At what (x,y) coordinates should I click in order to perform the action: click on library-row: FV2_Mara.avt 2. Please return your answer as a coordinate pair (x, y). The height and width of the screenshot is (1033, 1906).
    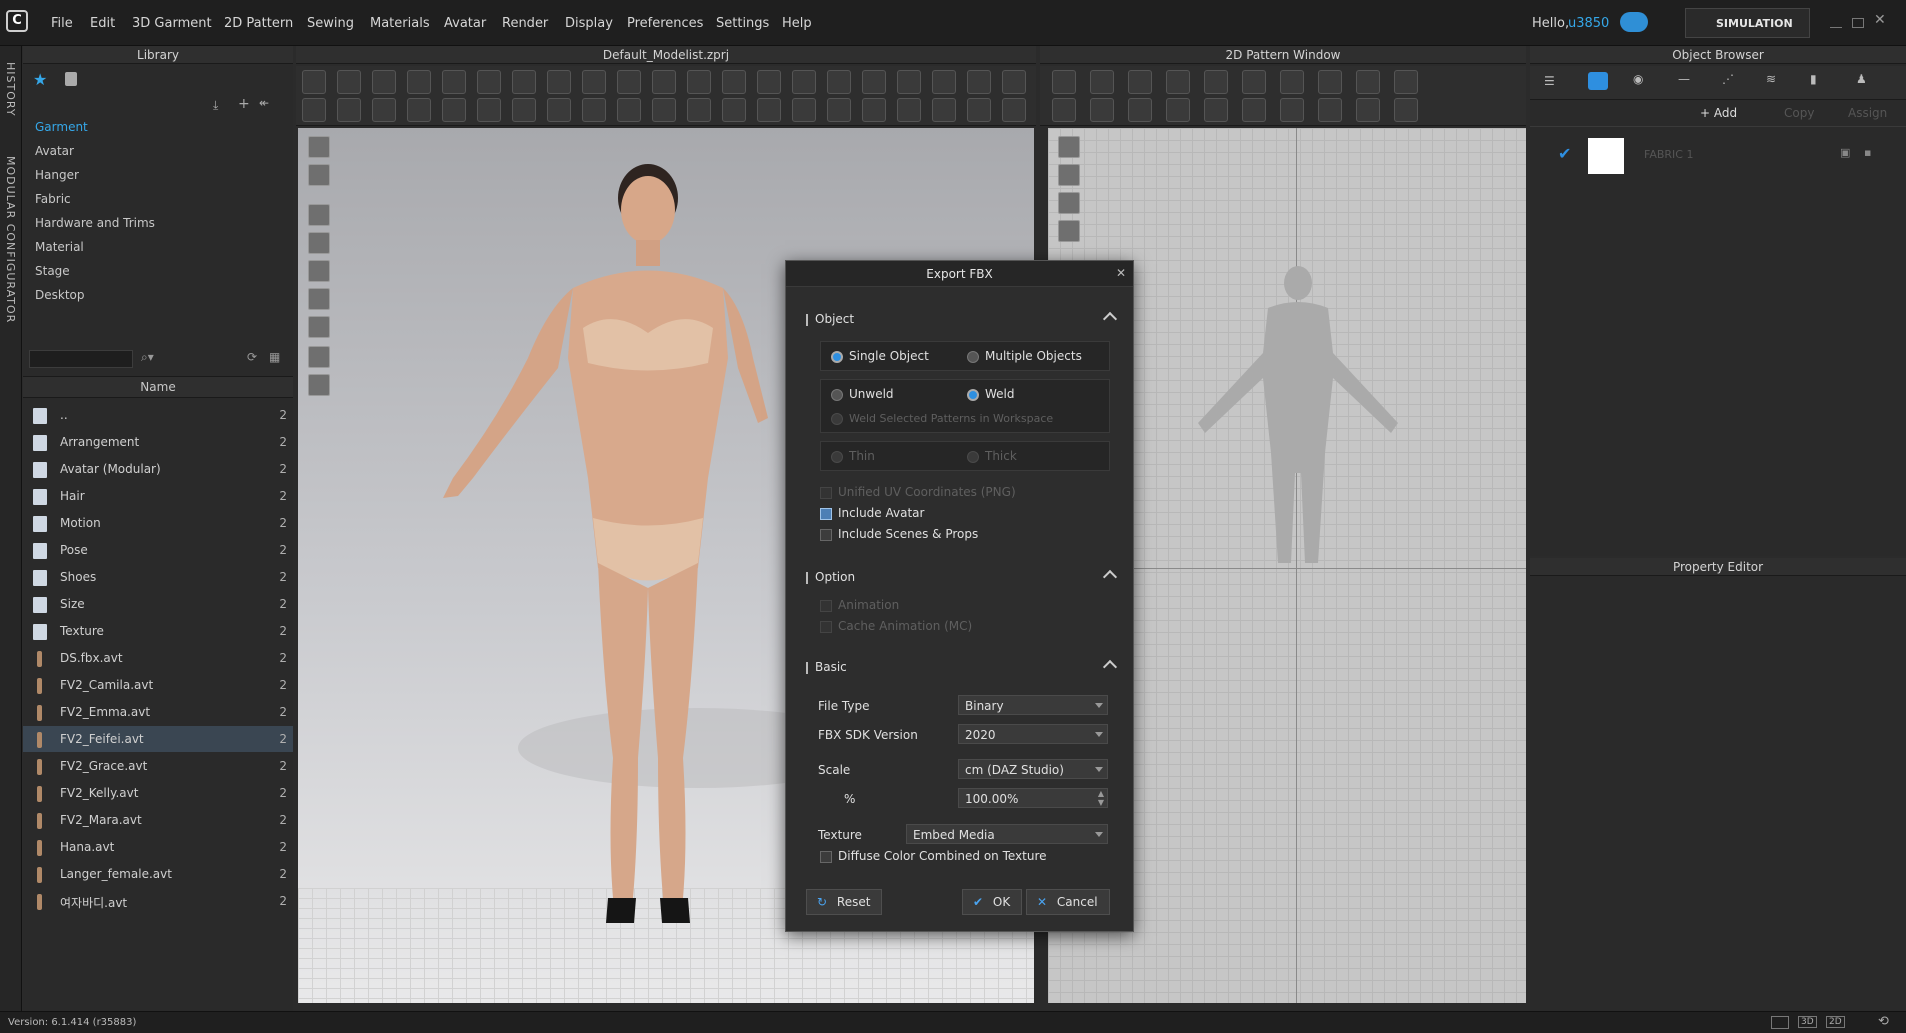
    Looking at the image, I should click on (158, 820).